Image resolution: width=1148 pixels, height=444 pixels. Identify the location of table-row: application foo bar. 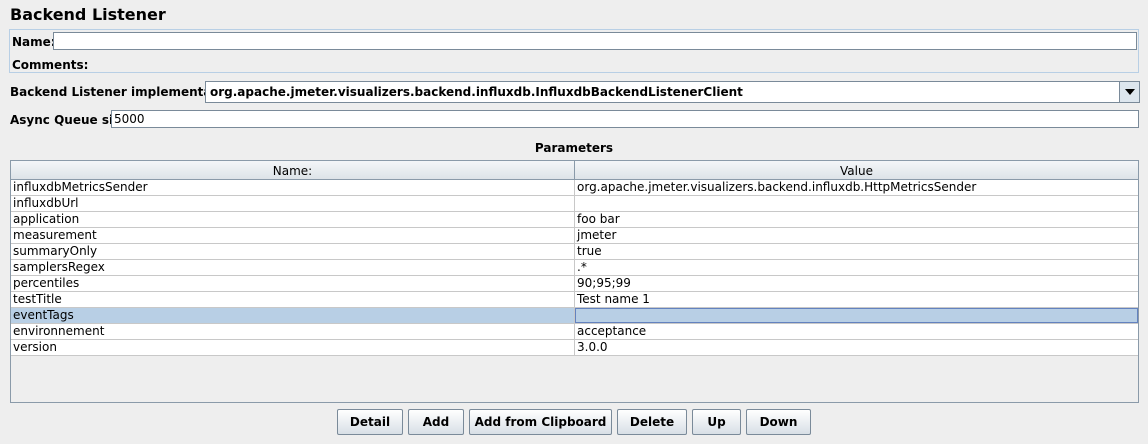
(574, 220).